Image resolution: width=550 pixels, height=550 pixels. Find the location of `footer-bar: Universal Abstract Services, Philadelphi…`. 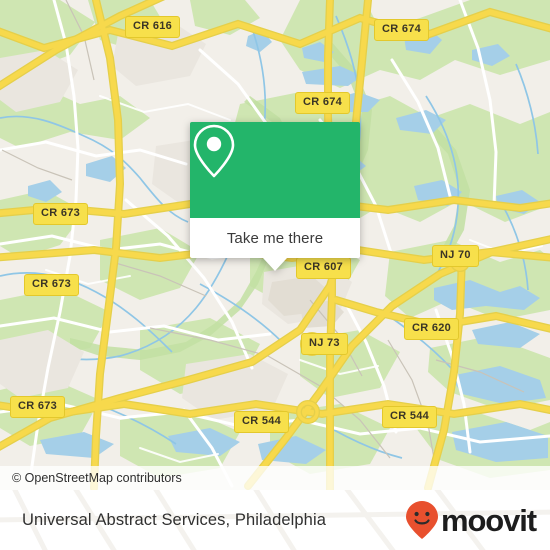

footer-bar: Universal Abstract Services, Philadelphi… is located at coordinates (275, 520).